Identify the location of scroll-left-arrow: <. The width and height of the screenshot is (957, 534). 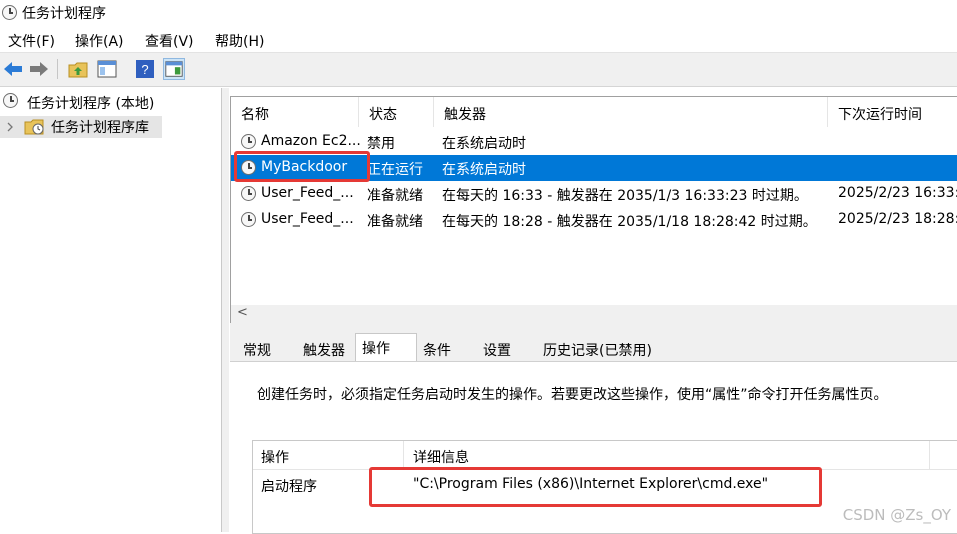
(242, 312).